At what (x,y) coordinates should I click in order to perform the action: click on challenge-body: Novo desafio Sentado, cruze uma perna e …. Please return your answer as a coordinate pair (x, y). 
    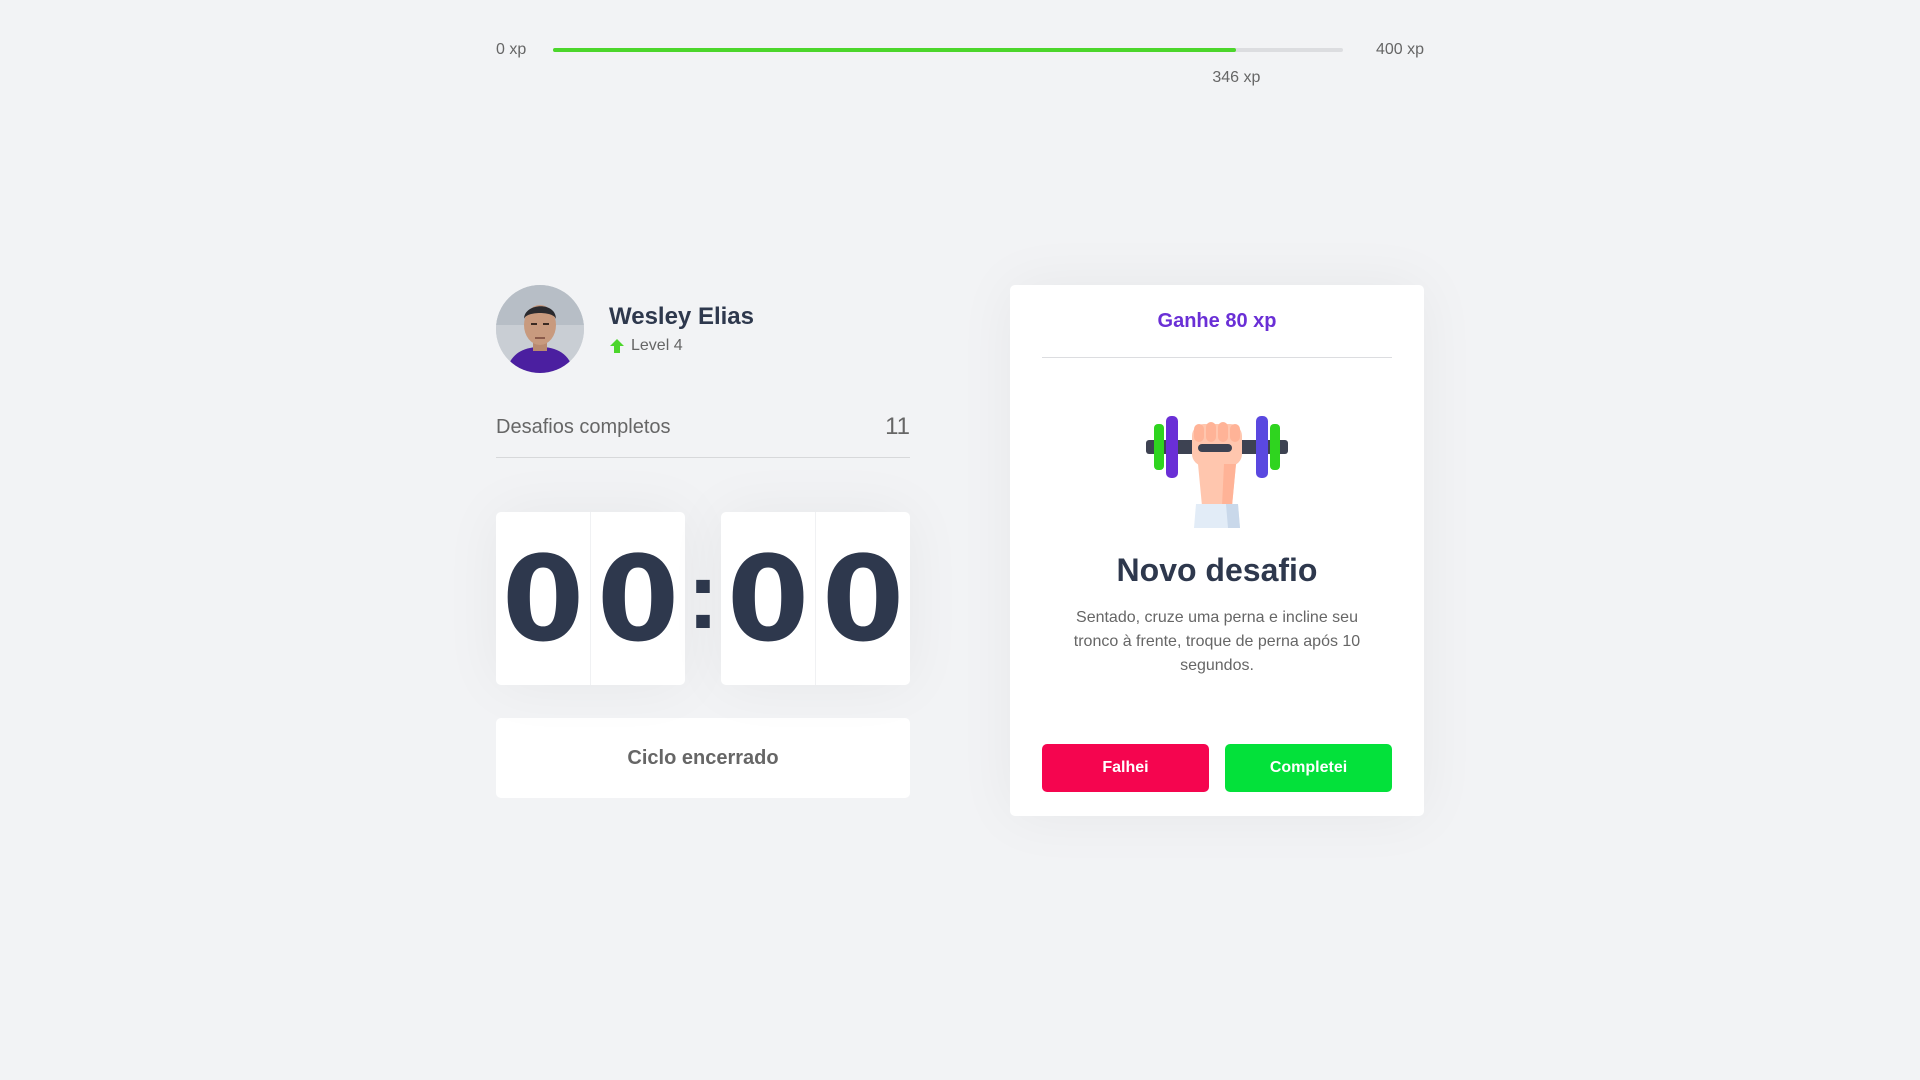
    Looking at the image, I should click on (1217, 526).